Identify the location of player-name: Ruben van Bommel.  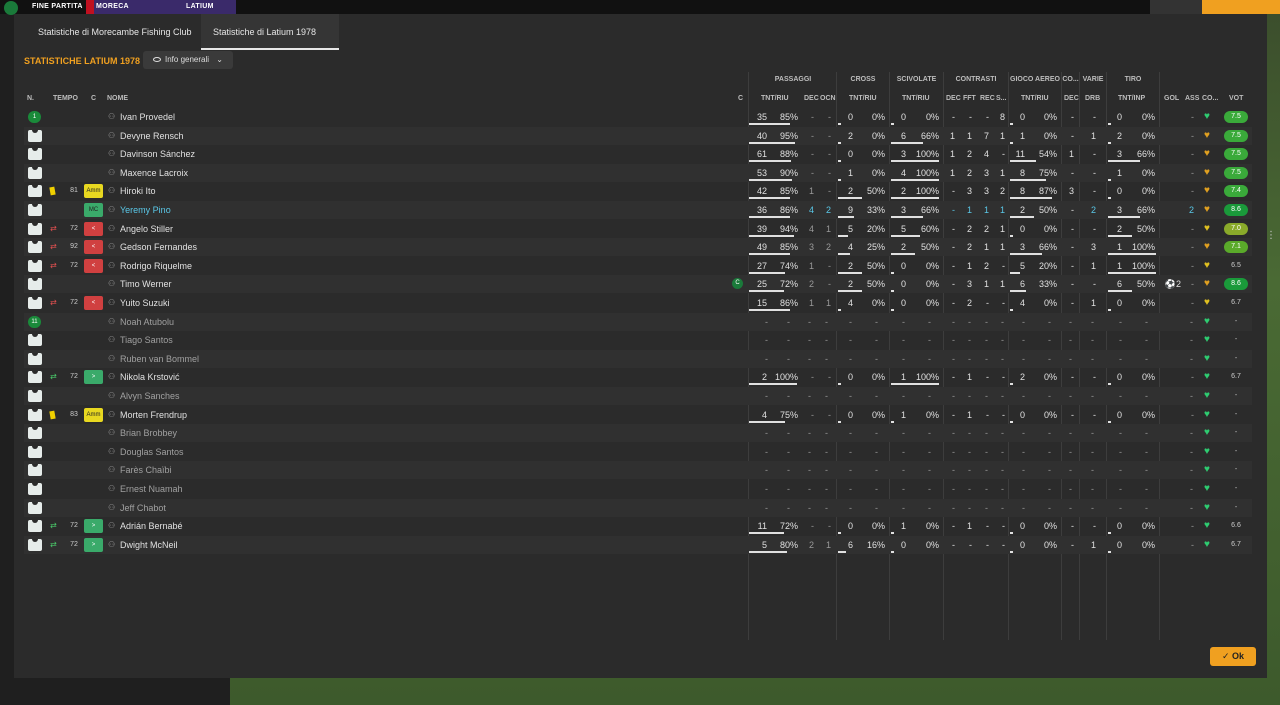
(159, 359).